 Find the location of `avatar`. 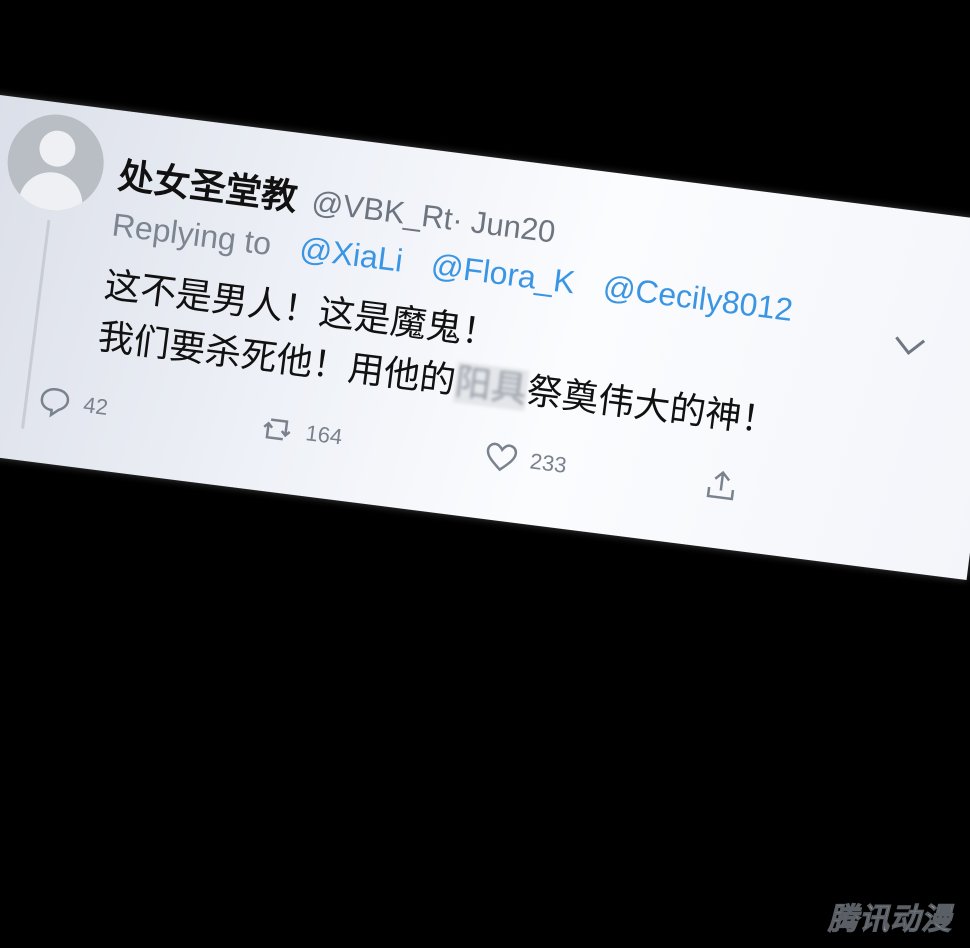

avatar is located at coordinates (56, 162).